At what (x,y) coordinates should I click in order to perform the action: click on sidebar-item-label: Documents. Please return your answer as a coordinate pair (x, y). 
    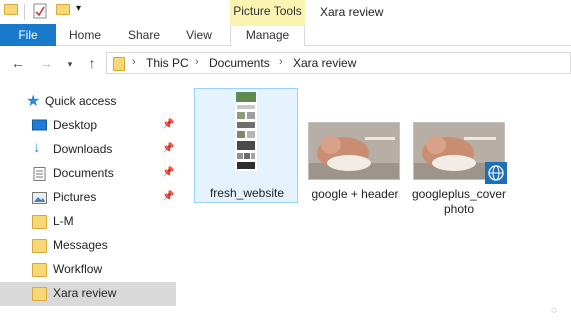
    Looking at the image, I should click on (83, 173).